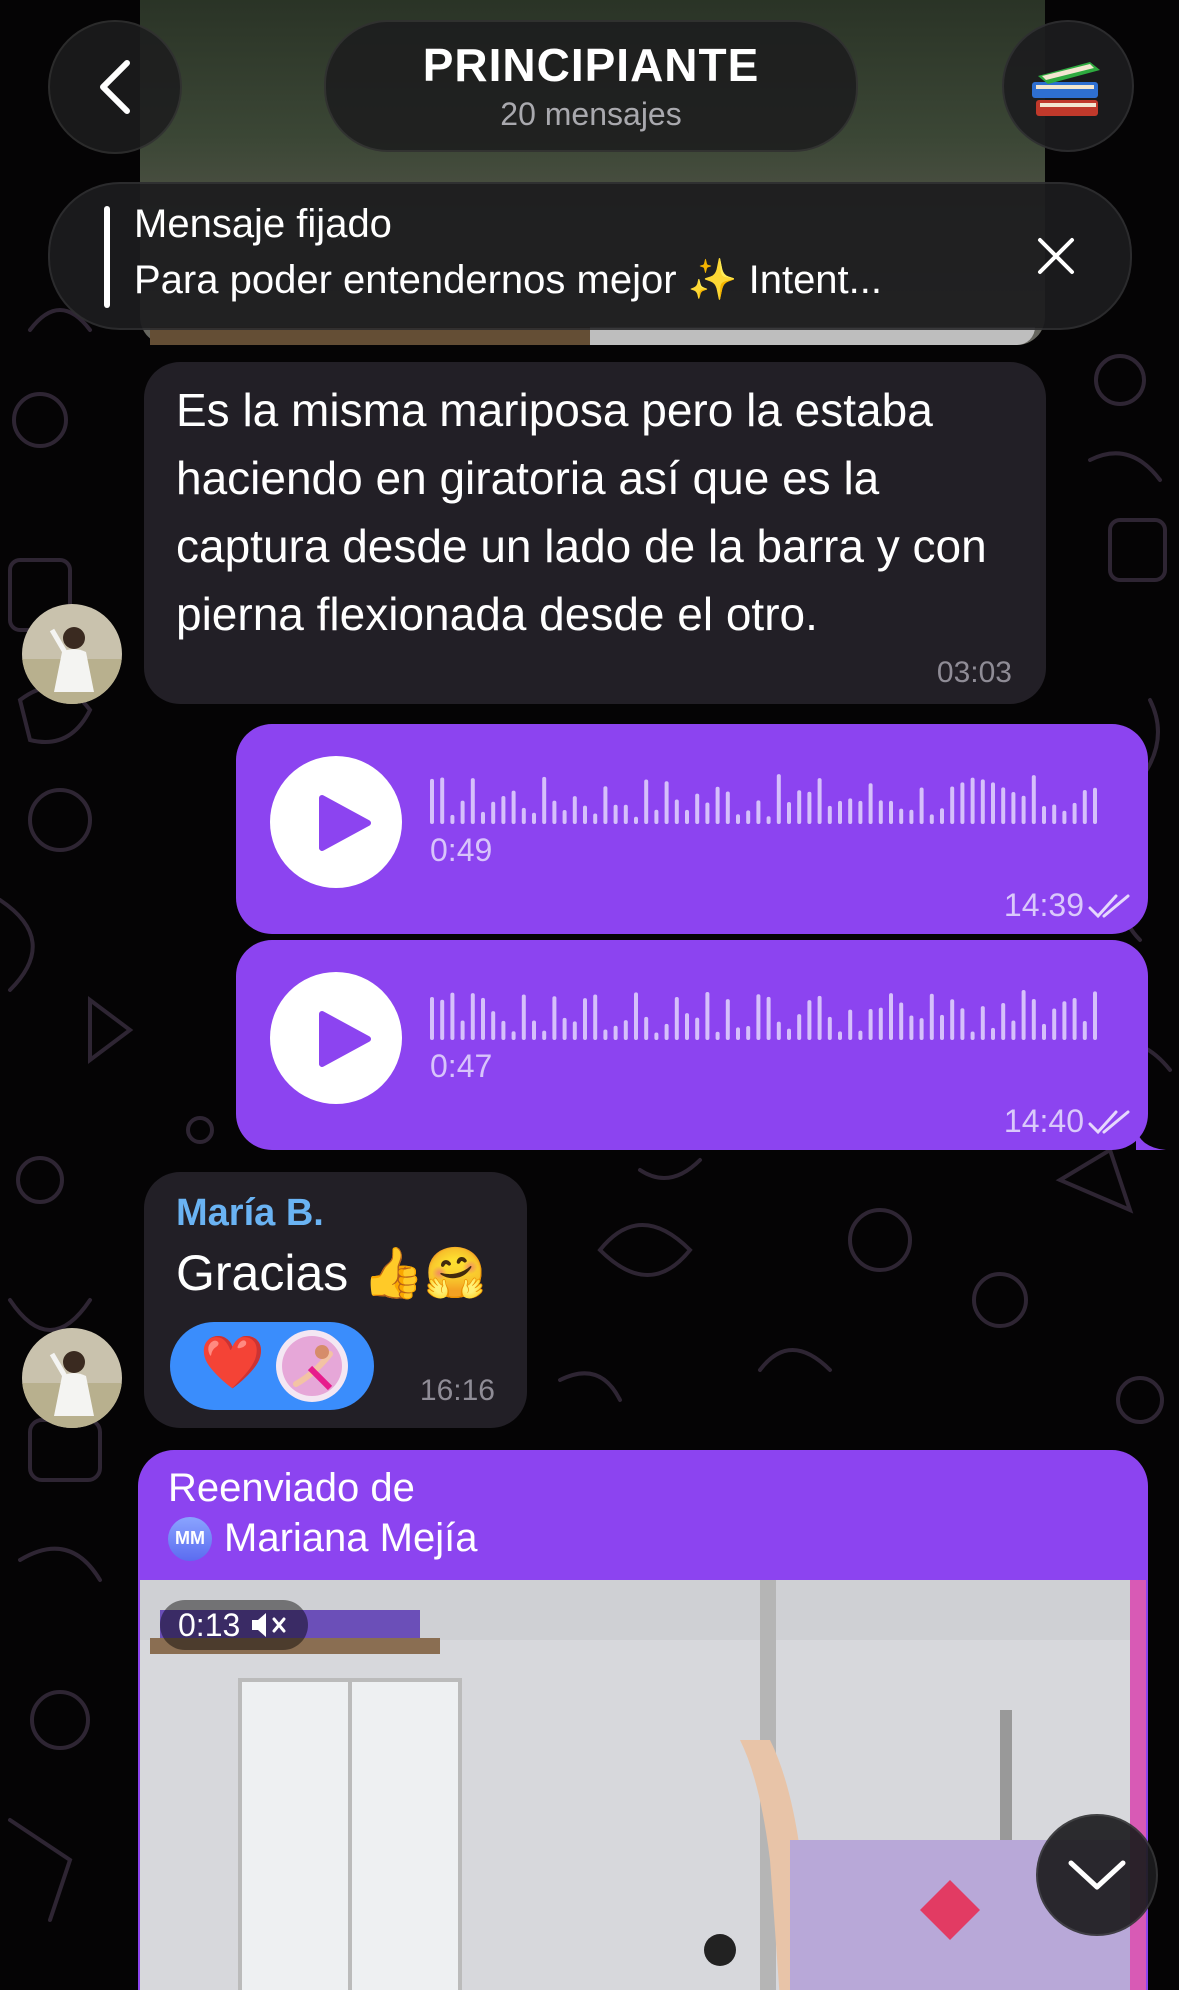 The image size is (1179, 1990). What do you see at coordinates (692, 829) in the screenshot?
I see `voice-message: 0:49 14:39` at bounding box center [692, 829].